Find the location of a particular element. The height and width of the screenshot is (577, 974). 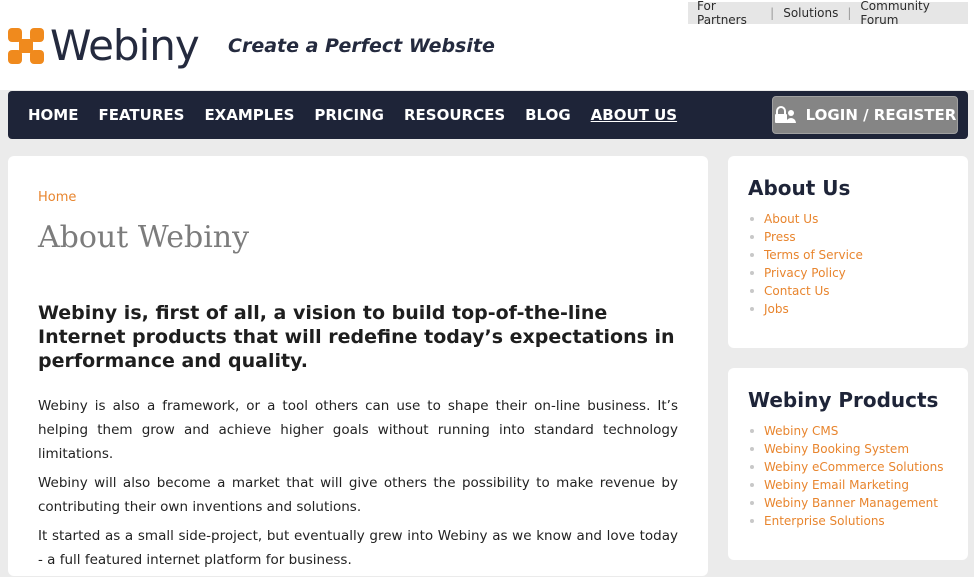

sidebar-link-press: Press is located at coordinates (805, 237).